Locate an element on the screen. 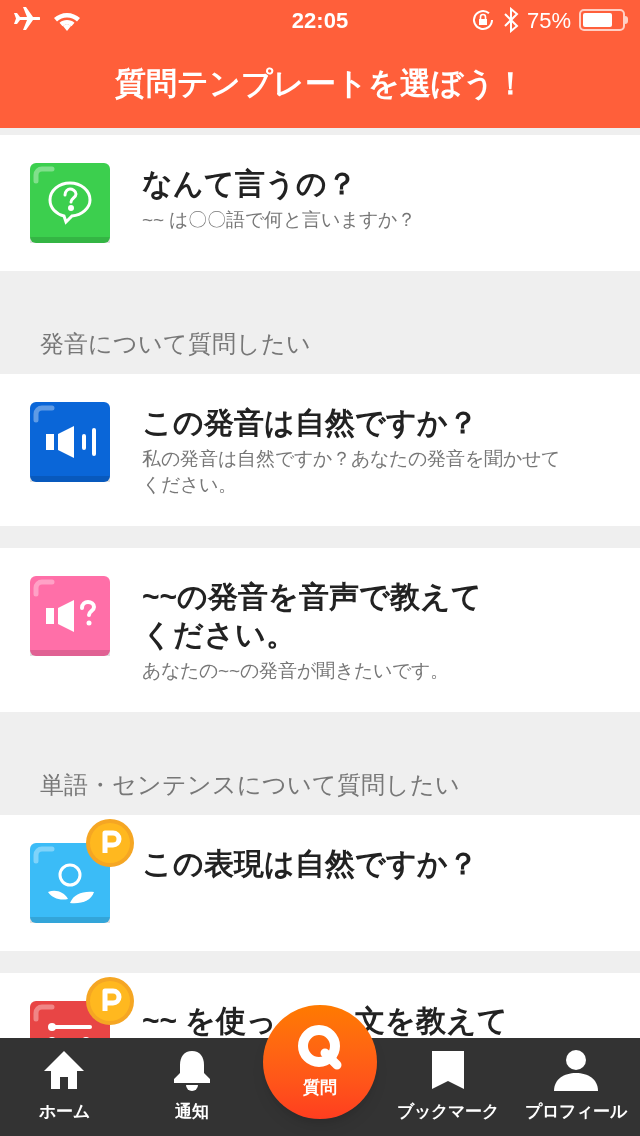  template-card: ~~の発音を音声で教えてください。 あなたの~~の発音が聞きたいです。 is located at coordinates (320, 630).